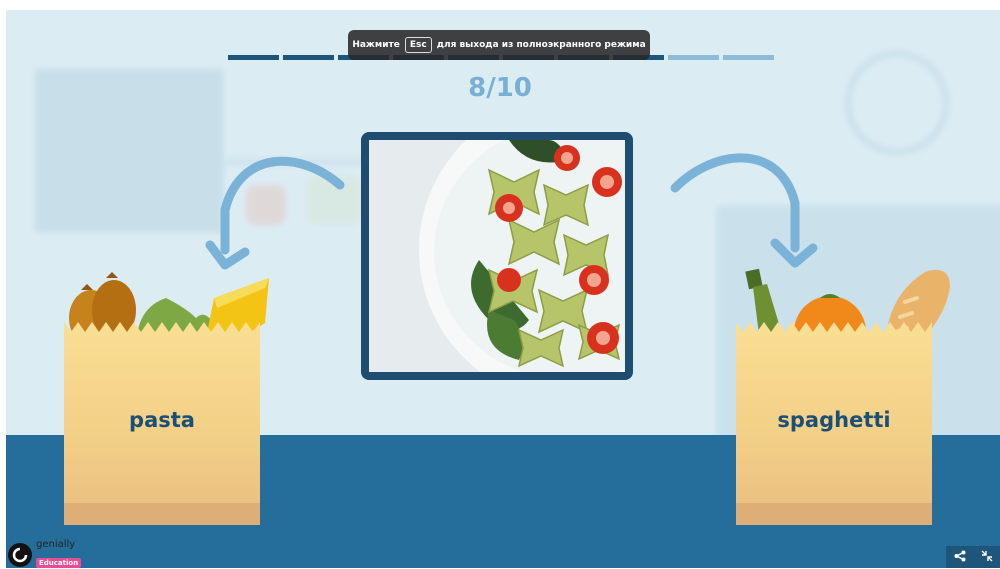  I want to click on curved-arrow-left-icon, so click(275, 213).